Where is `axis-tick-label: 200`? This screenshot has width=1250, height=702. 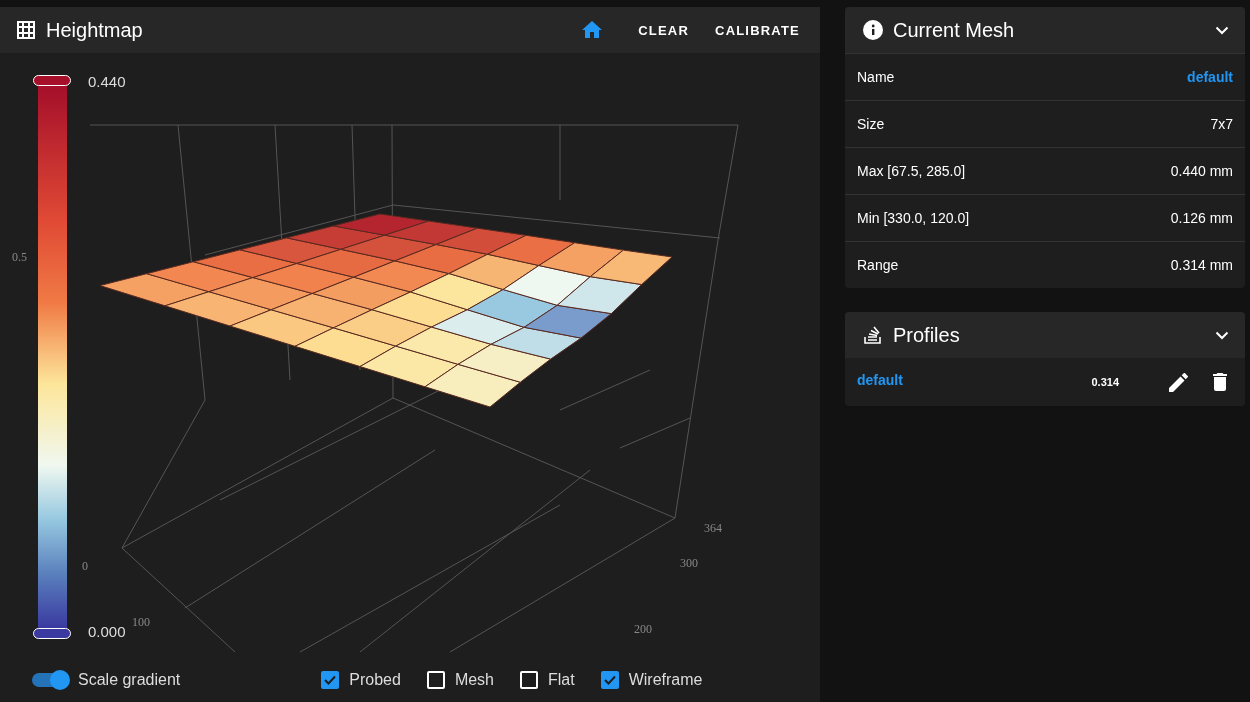
axis-tick-label: 200 is located at coordinates (643, 629).